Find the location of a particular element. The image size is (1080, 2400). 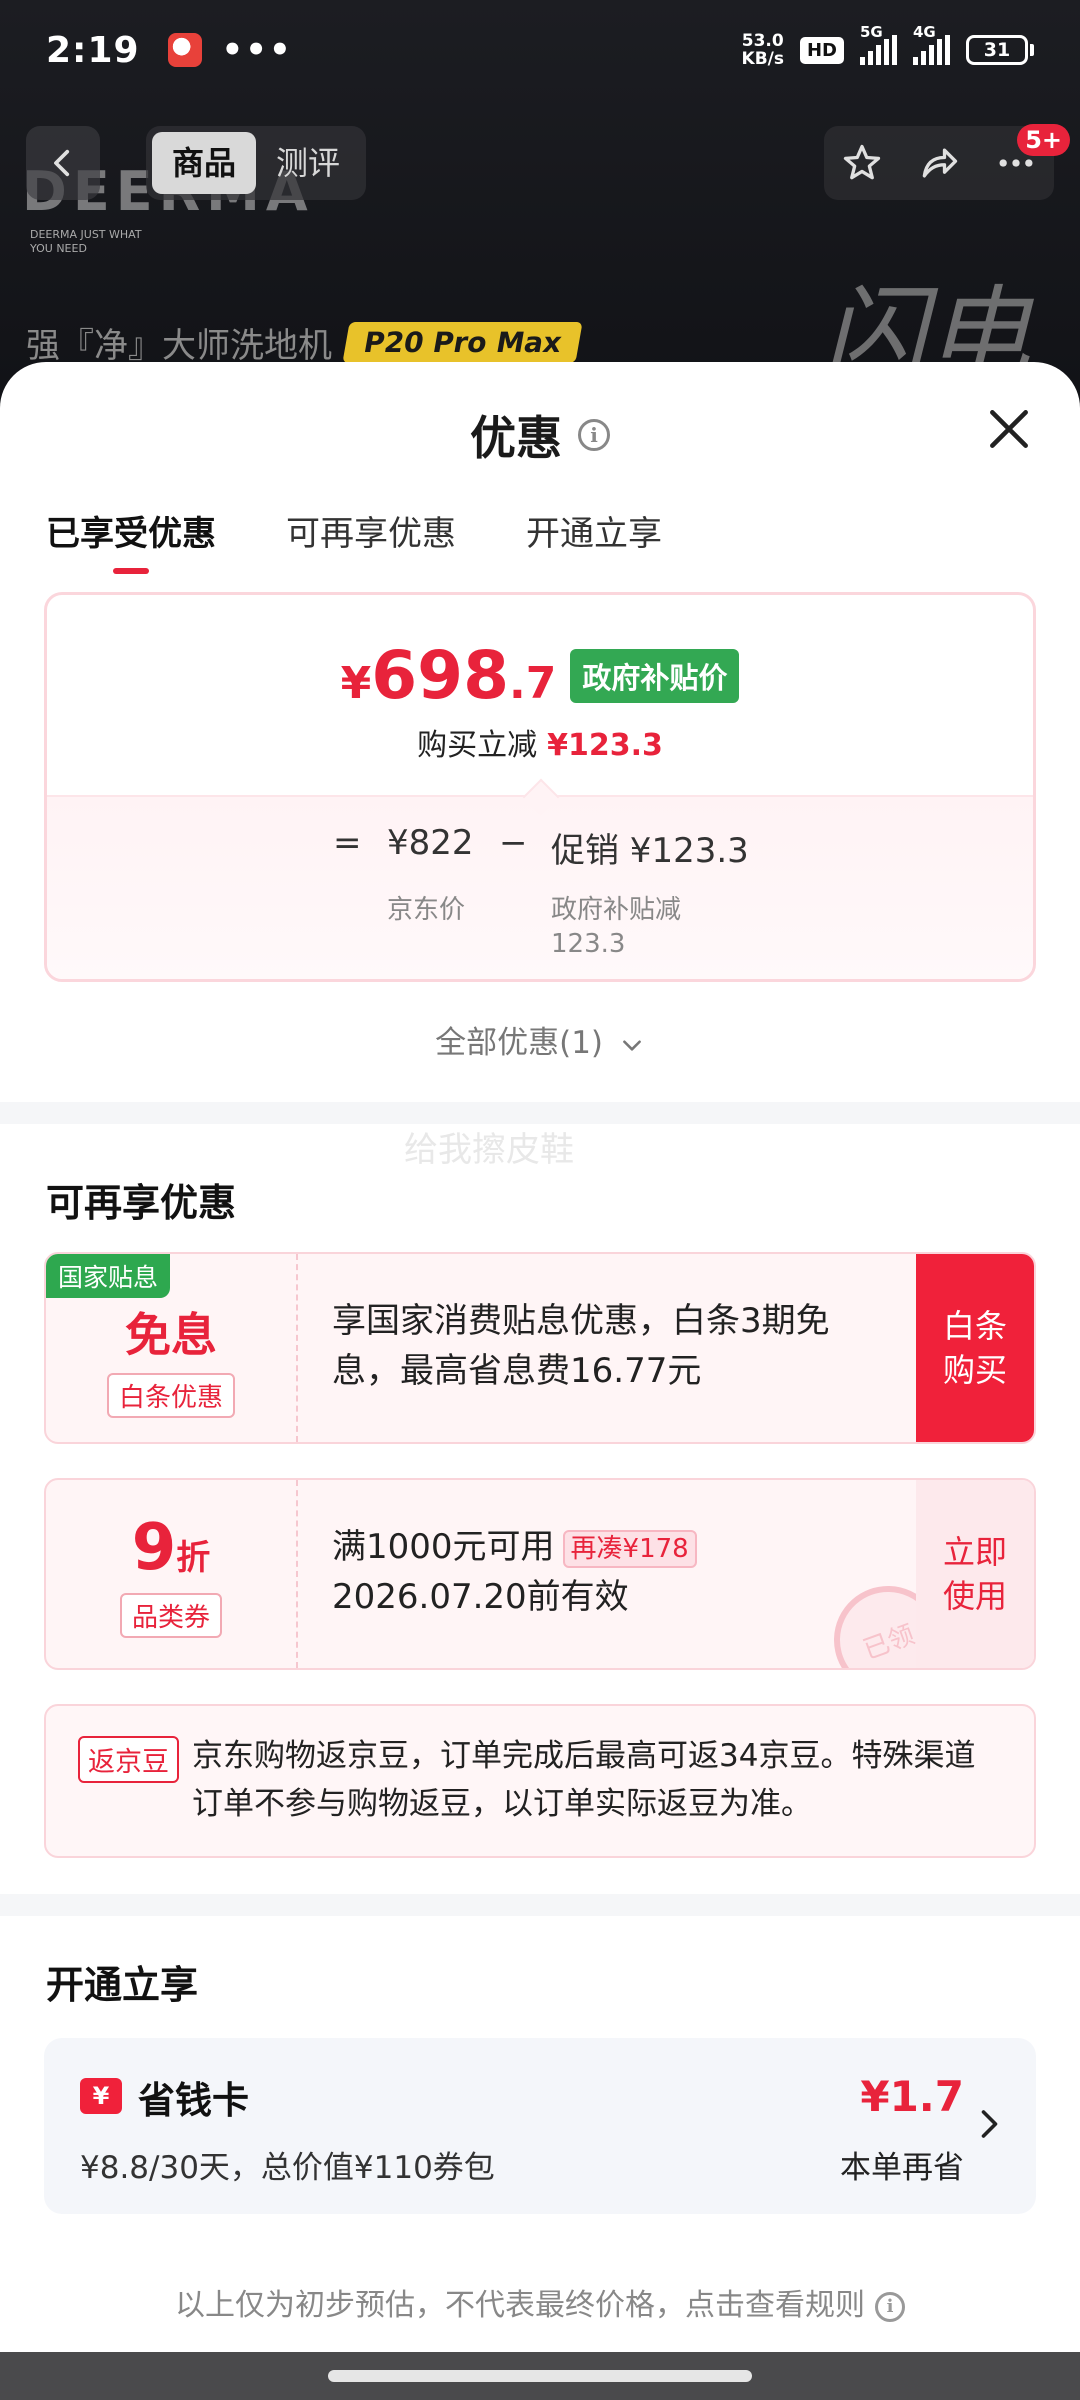

savings-card: ¥ 省钱卡 ¥8.8/30天，总价值¥110券包 ¥1.7 本单再省 is located at coordinates (540, 2126).